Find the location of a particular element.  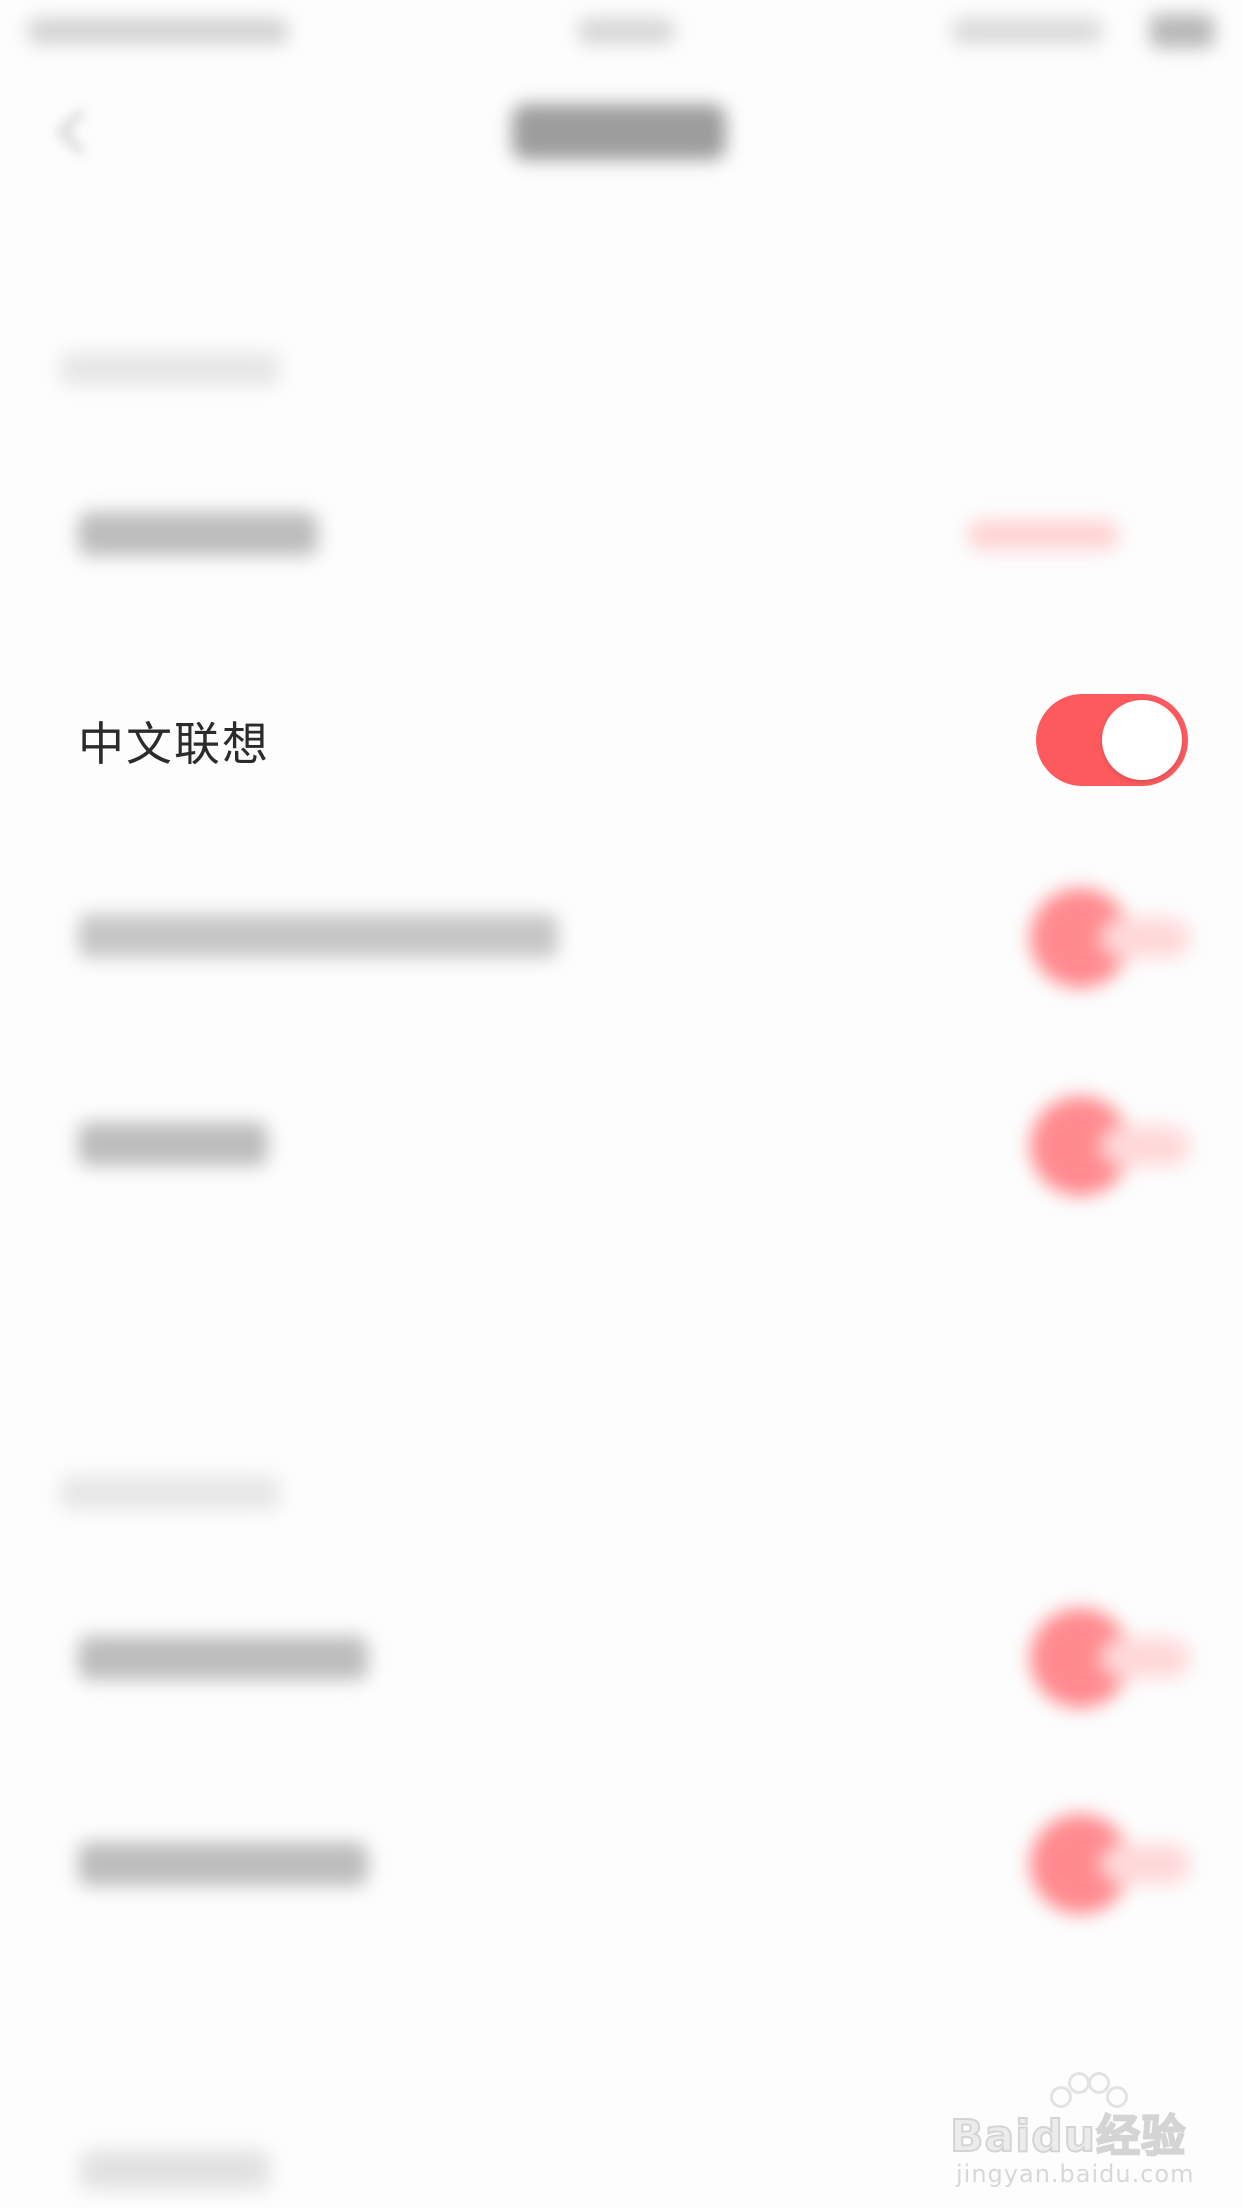

watermark-url: jingyan.baidu.com is located at coordinates (1075, 2174).